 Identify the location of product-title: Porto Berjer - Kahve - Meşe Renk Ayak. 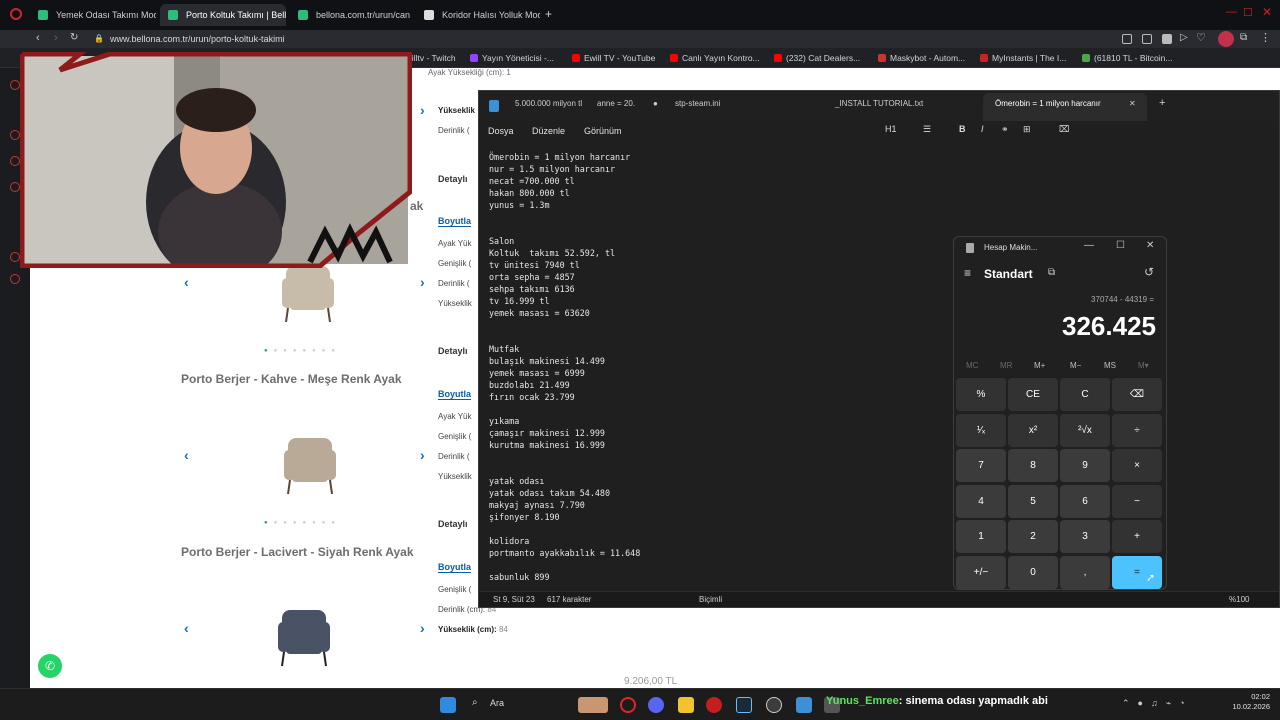
(291, 379).